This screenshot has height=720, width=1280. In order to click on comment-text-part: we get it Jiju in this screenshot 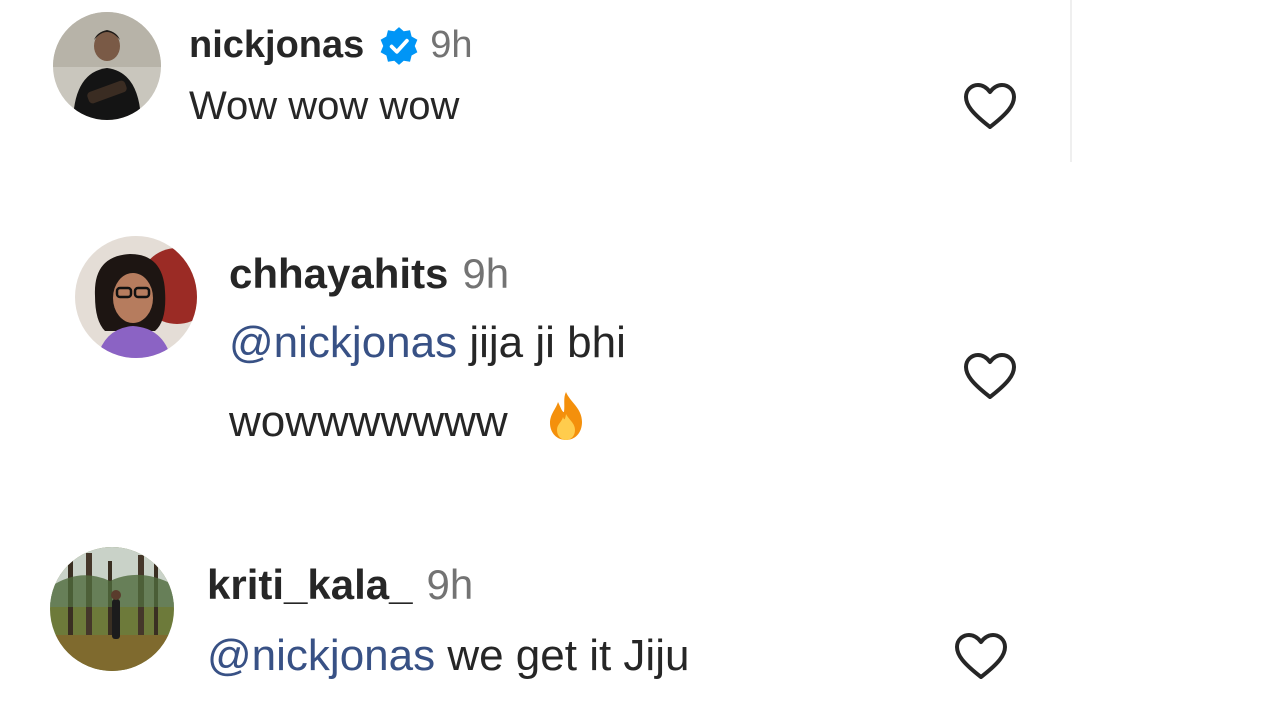, I will do `click(562, 655)`.